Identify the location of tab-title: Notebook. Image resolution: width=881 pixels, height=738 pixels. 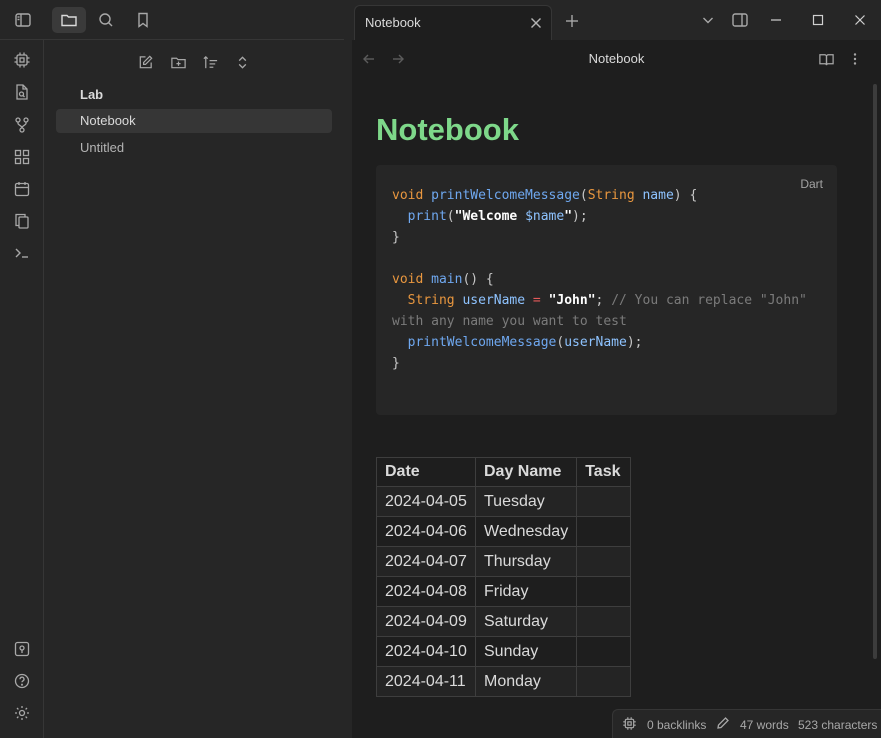
(393, 22).